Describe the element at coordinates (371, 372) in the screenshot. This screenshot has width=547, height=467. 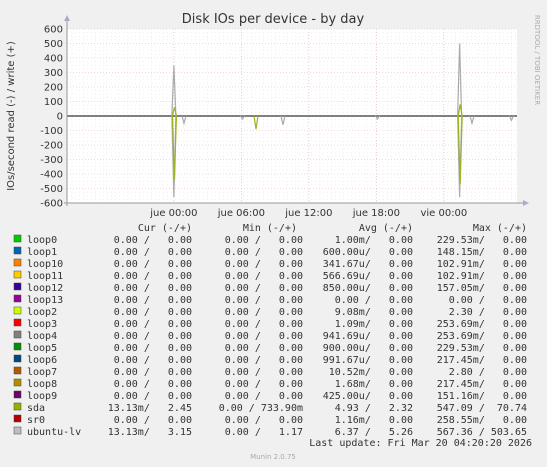
I see `legend-avg-value: 10.52m/ 0.00` at that location.